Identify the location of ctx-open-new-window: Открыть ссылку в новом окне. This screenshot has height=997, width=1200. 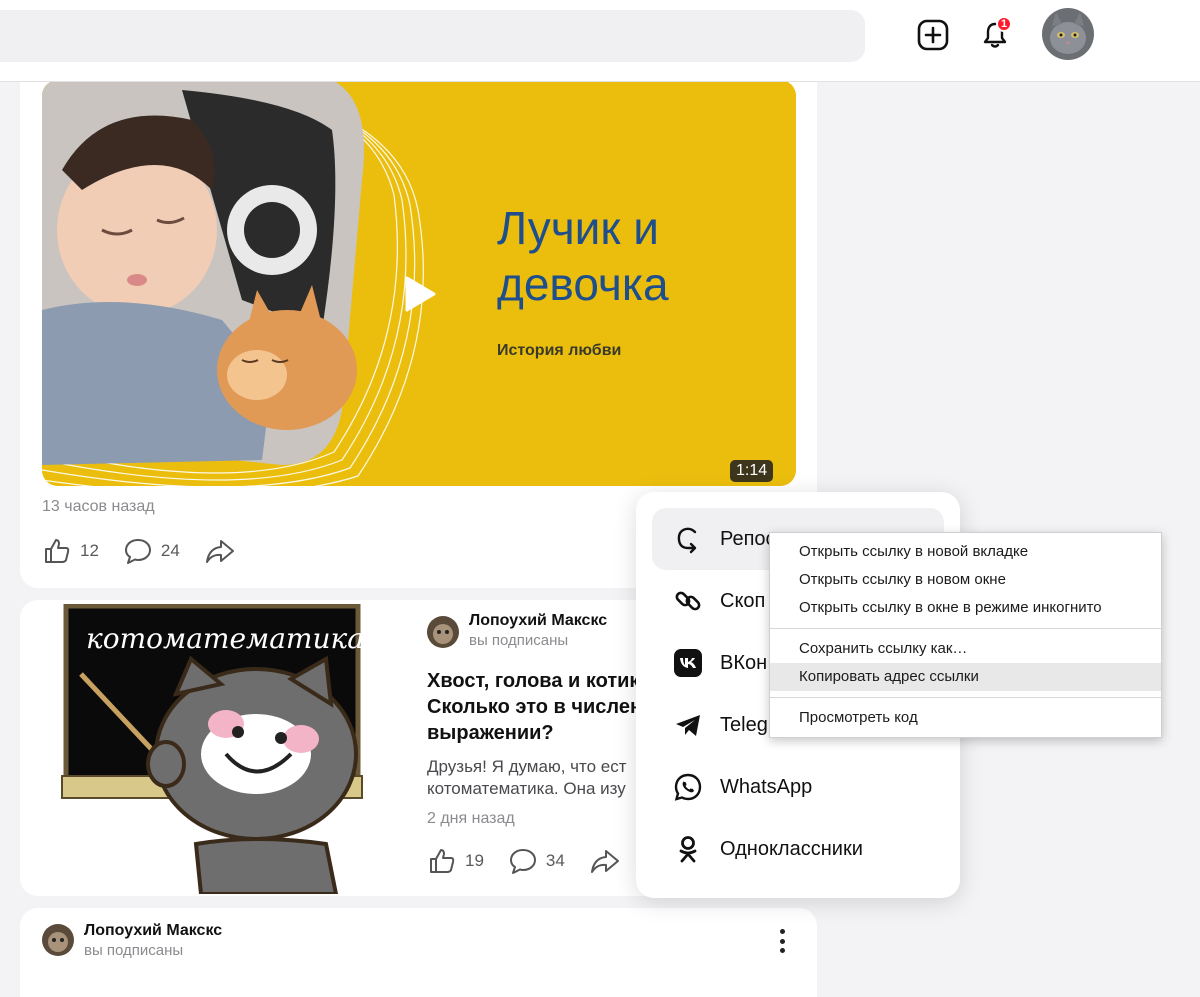
(965, 580).